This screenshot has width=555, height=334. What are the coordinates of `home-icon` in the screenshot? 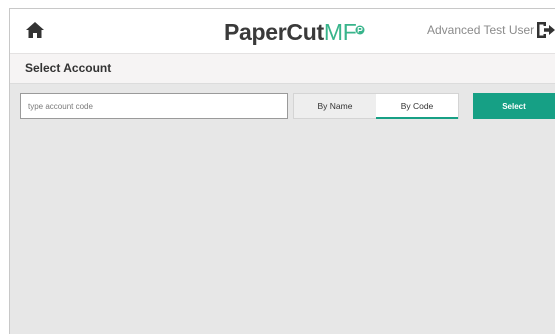 It's located at (35, 30).